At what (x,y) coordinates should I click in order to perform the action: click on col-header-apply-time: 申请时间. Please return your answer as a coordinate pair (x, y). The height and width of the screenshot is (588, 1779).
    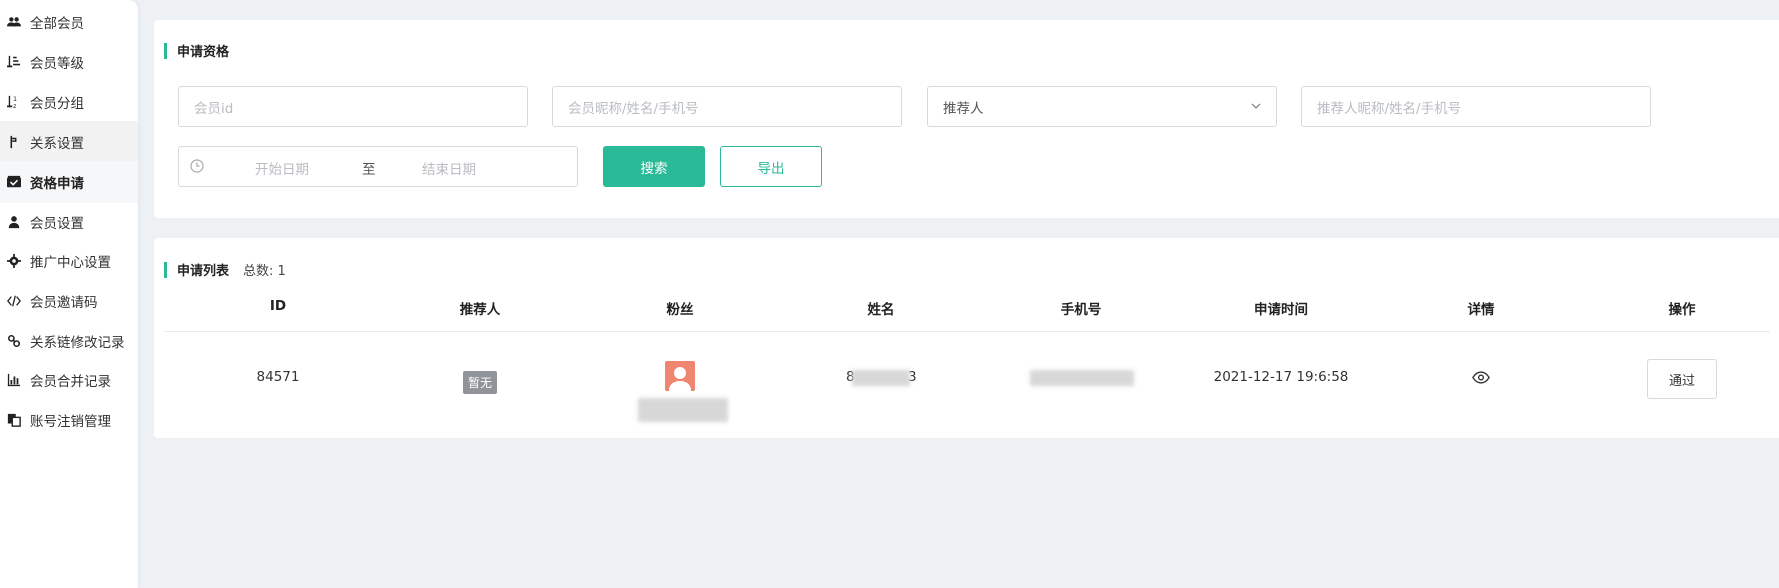
    Looking at the image, I should click on (1281, 310).